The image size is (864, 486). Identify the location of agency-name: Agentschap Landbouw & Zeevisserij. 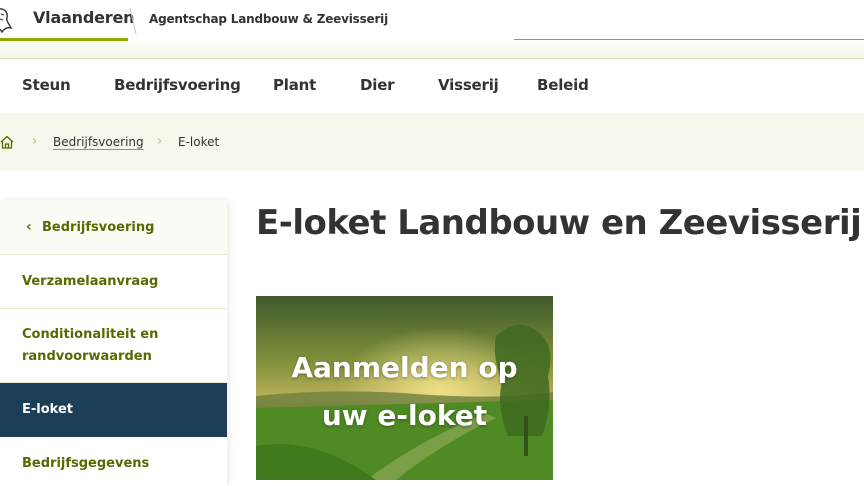
(268, 19).